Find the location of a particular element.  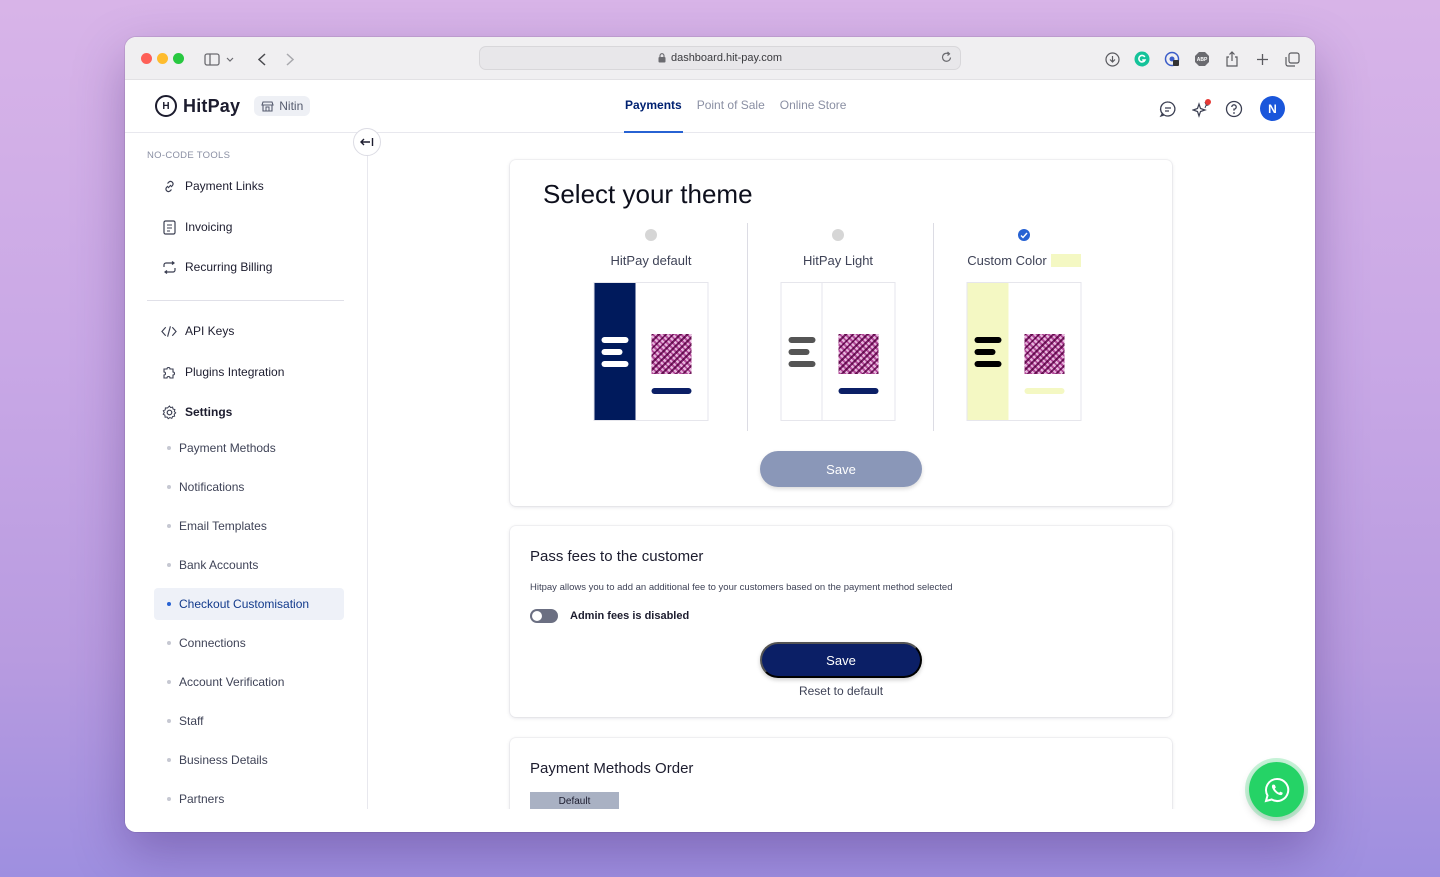

theme-option-default: HitPay default is located at coordinates (651, 328).